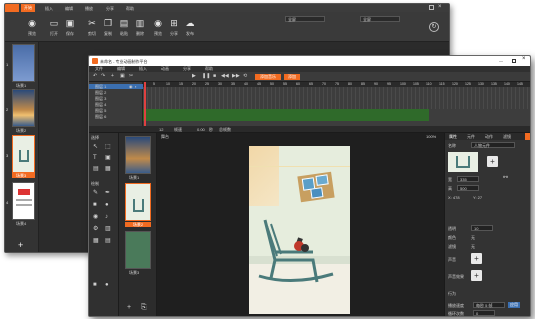 This screenshot has width=535, height=319. What do you see at coordinates (236, 76) in the screenshot?
I see `last-frame-icon: ▶▶` at bounding box center [236, 76].